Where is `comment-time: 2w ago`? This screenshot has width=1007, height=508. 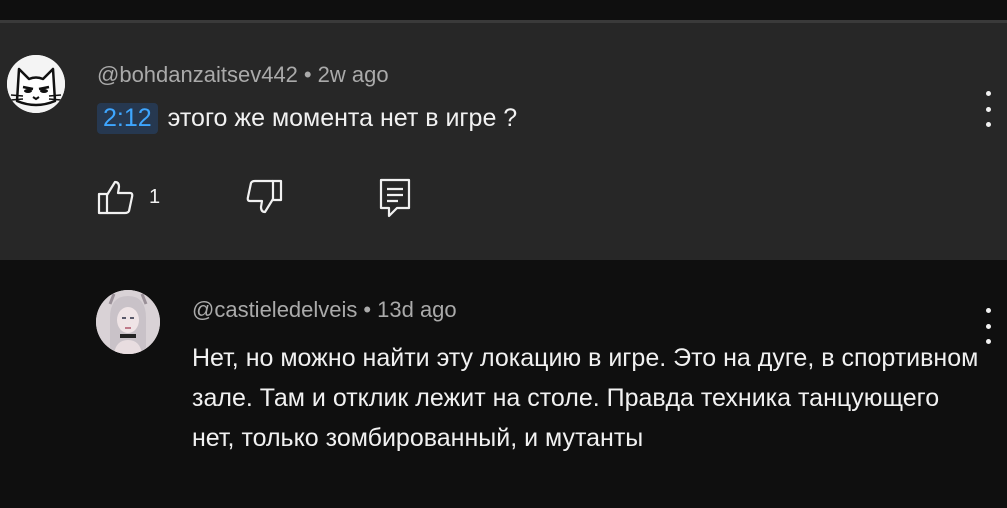
comment-time: 2w ago is located at coordinates (353, 74).